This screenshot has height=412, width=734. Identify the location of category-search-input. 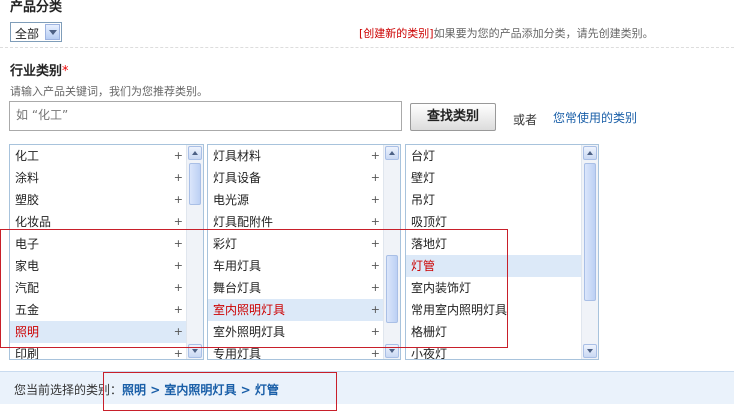
(206, 115).